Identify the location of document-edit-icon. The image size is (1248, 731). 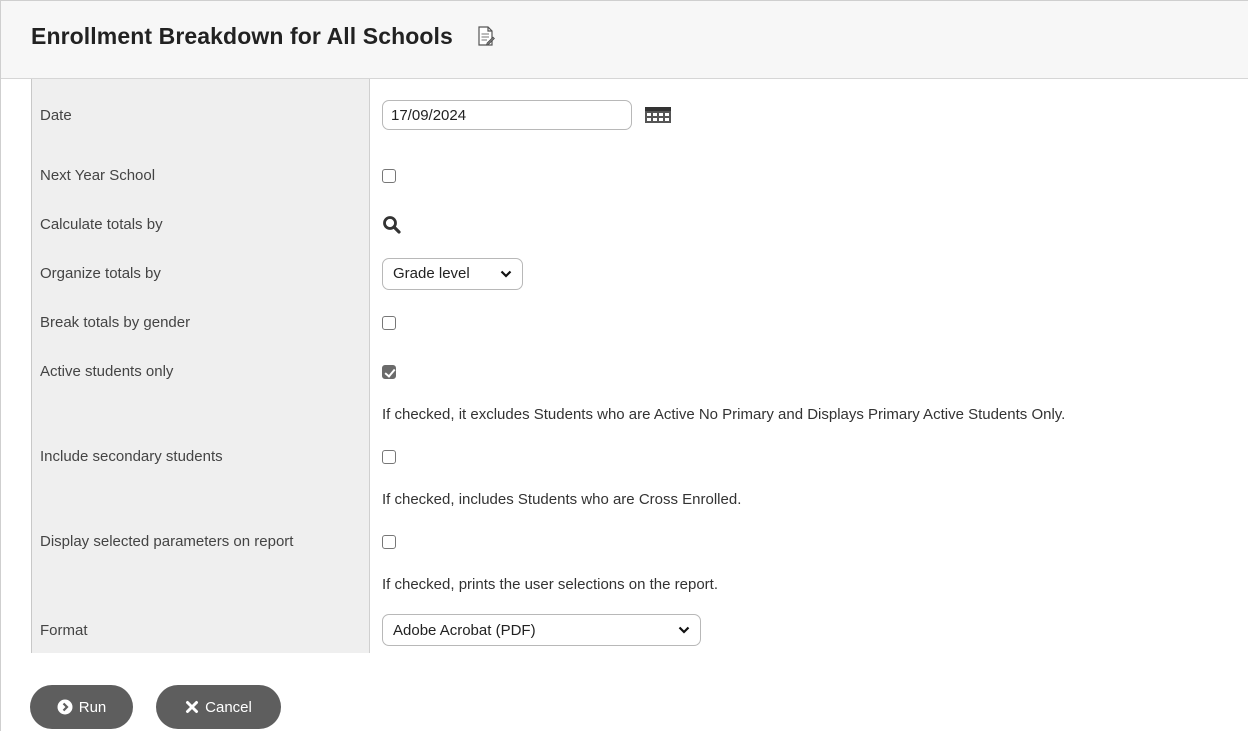
(486, 36).